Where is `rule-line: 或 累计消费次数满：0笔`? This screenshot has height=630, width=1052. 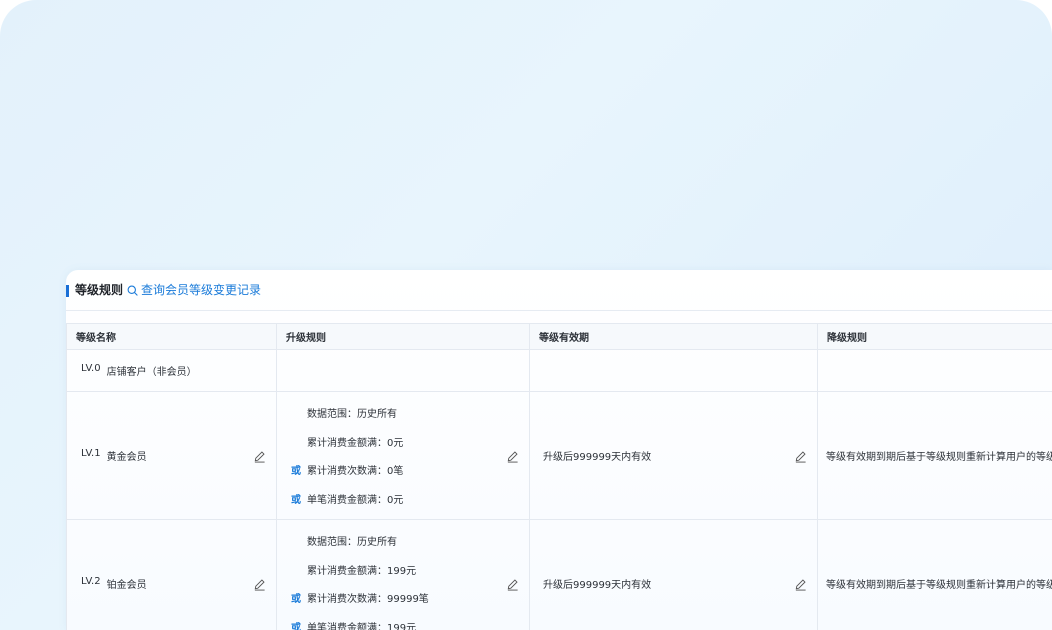 rule-line: 或 累计消费次数满：0笔 is located at coordinates (347, 470).